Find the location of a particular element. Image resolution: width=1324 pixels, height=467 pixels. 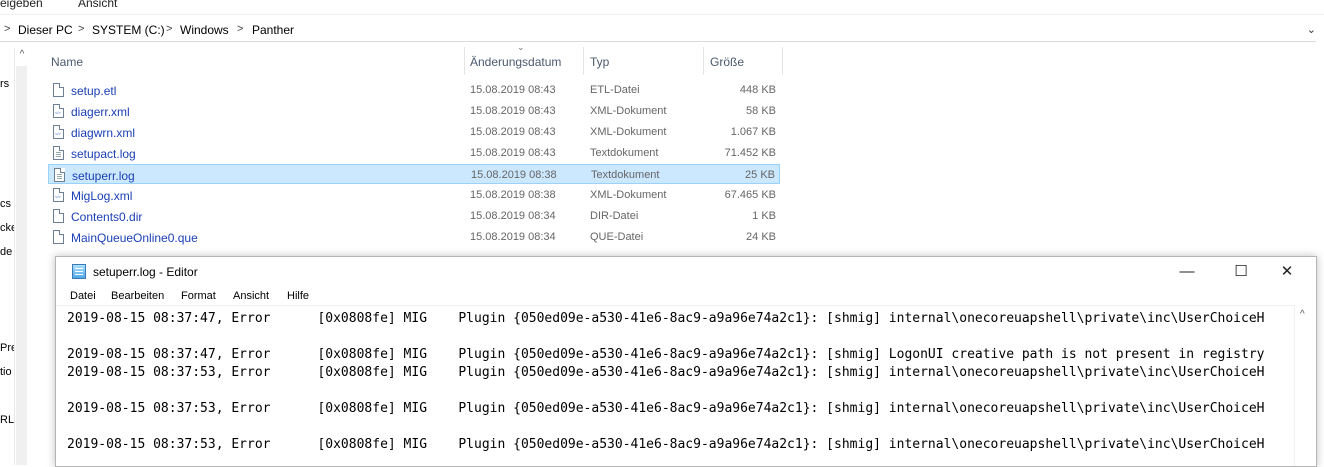

file-name: setup.etl is located at coordinates (94, 91).